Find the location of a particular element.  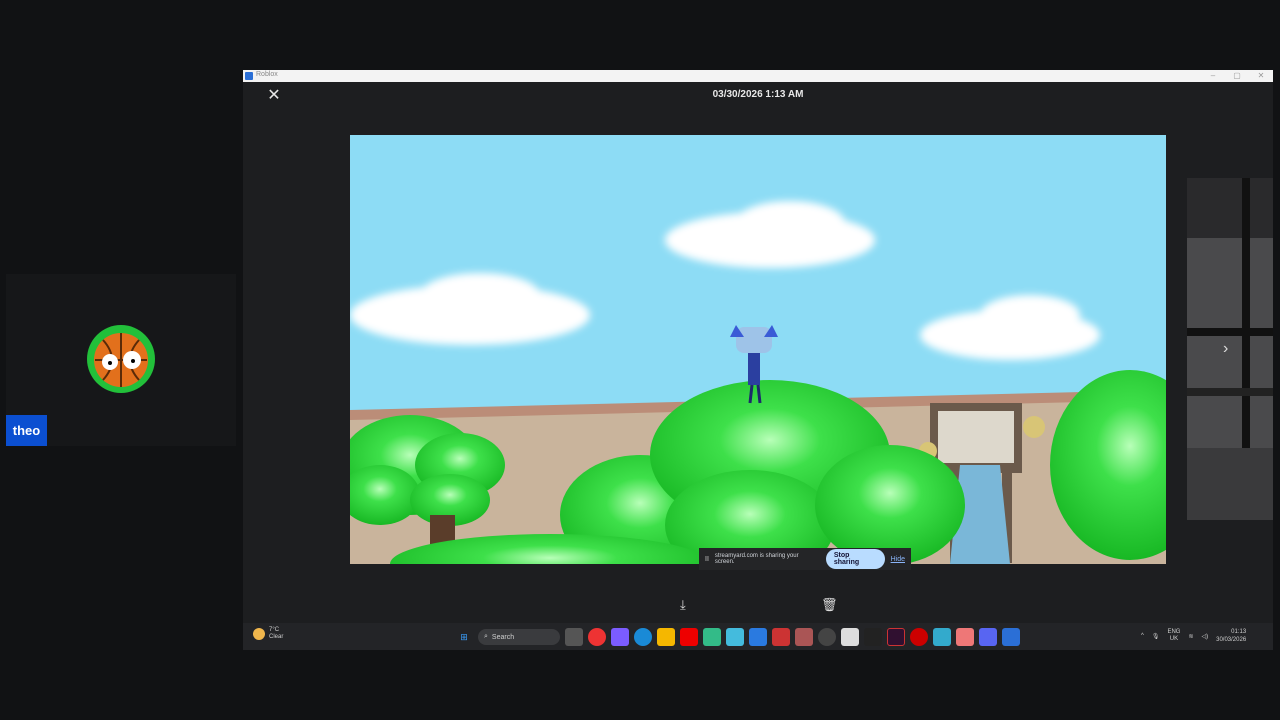

roblox-studio-icon is located at coordinates (1011, 637).